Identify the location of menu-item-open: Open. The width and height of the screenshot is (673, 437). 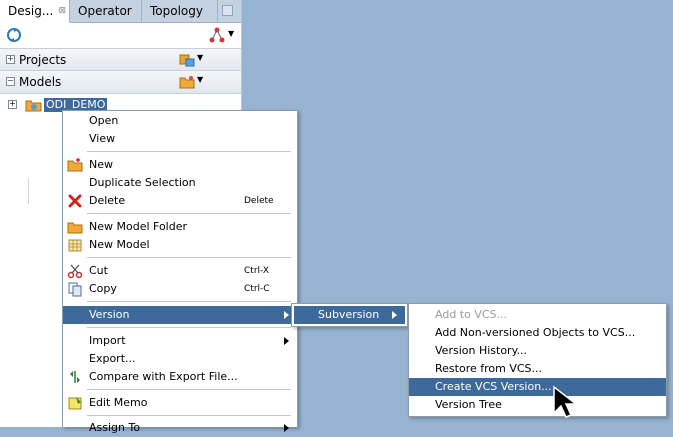
(180, 121).